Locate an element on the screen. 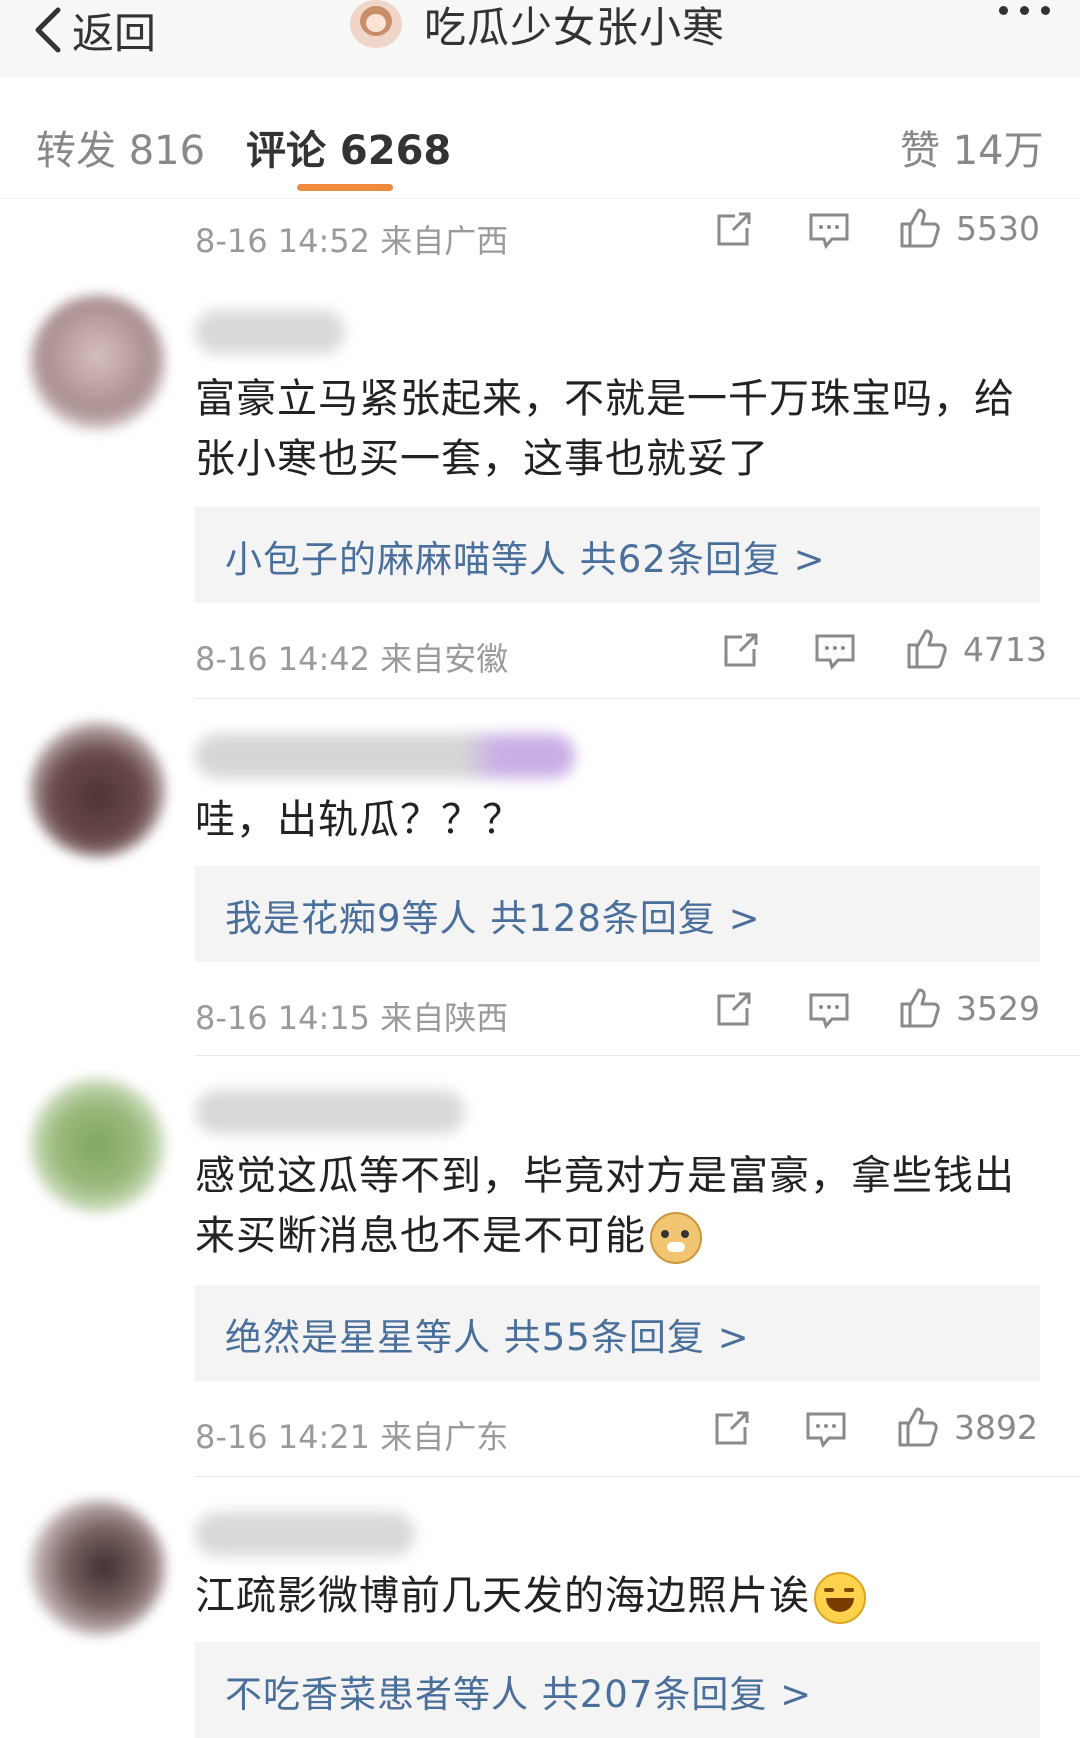  like-count: 3529 is located at coordinates (998, 1008).